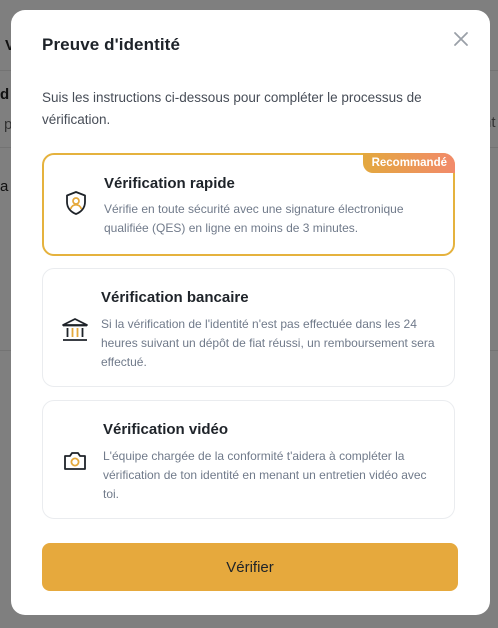 Image resolution: width=498 pixels, height=628 pixels. What do you see at coordinates (76, 203) in the screenshot?
I see `shield-user-icon` at bounding box center [76, 203].